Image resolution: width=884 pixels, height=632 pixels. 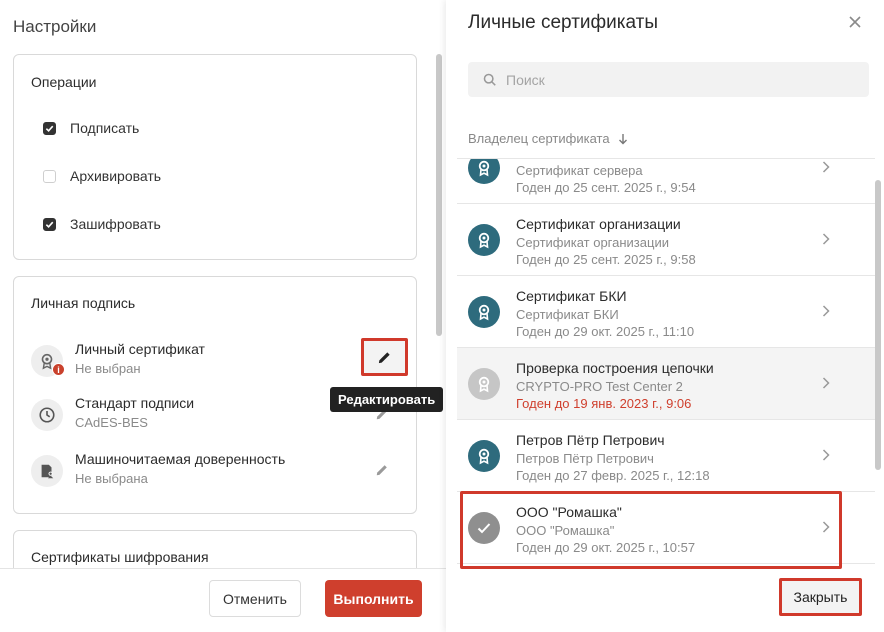 I want to click on settings-footer: Отменить Выполнить, so click(x=223, y=600).